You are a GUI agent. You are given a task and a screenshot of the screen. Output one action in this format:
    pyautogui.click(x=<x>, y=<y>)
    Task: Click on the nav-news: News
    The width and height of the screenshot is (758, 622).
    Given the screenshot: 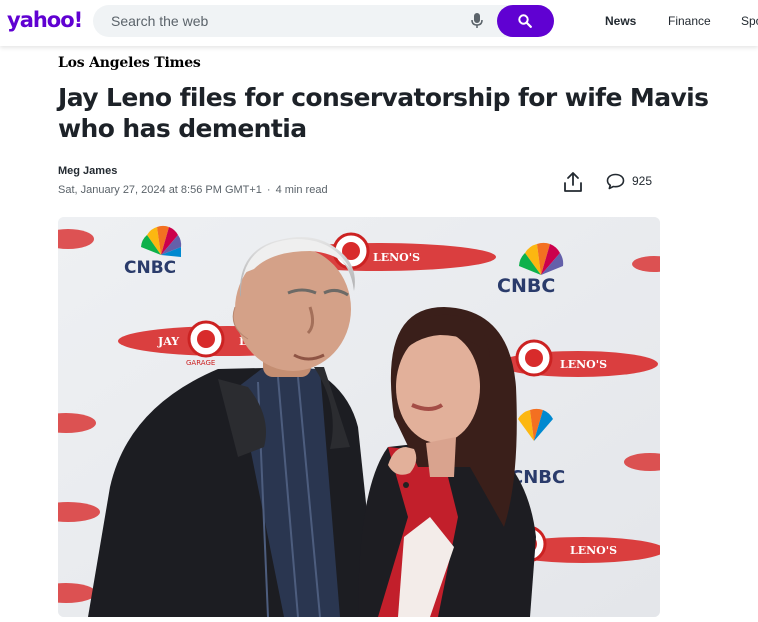 What is the action you would take?
    pyautogui.click(x=620, y=21)
    